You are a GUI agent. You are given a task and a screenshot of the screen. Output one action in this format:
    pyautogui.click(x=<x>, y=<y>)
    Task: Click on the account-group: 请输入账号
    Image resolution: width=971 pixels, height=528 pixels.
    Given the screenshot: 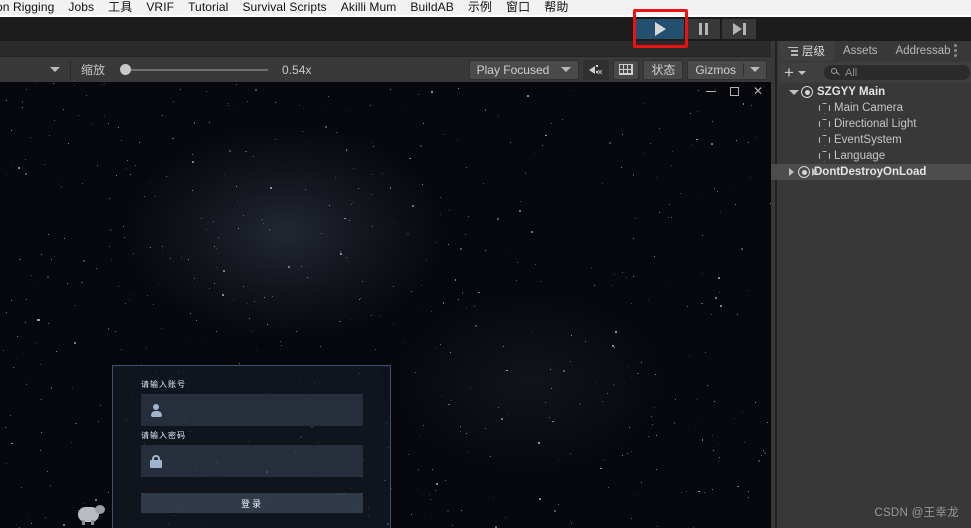 What is the action you would take?
    pyautogui.click(x=252, y=402)
    